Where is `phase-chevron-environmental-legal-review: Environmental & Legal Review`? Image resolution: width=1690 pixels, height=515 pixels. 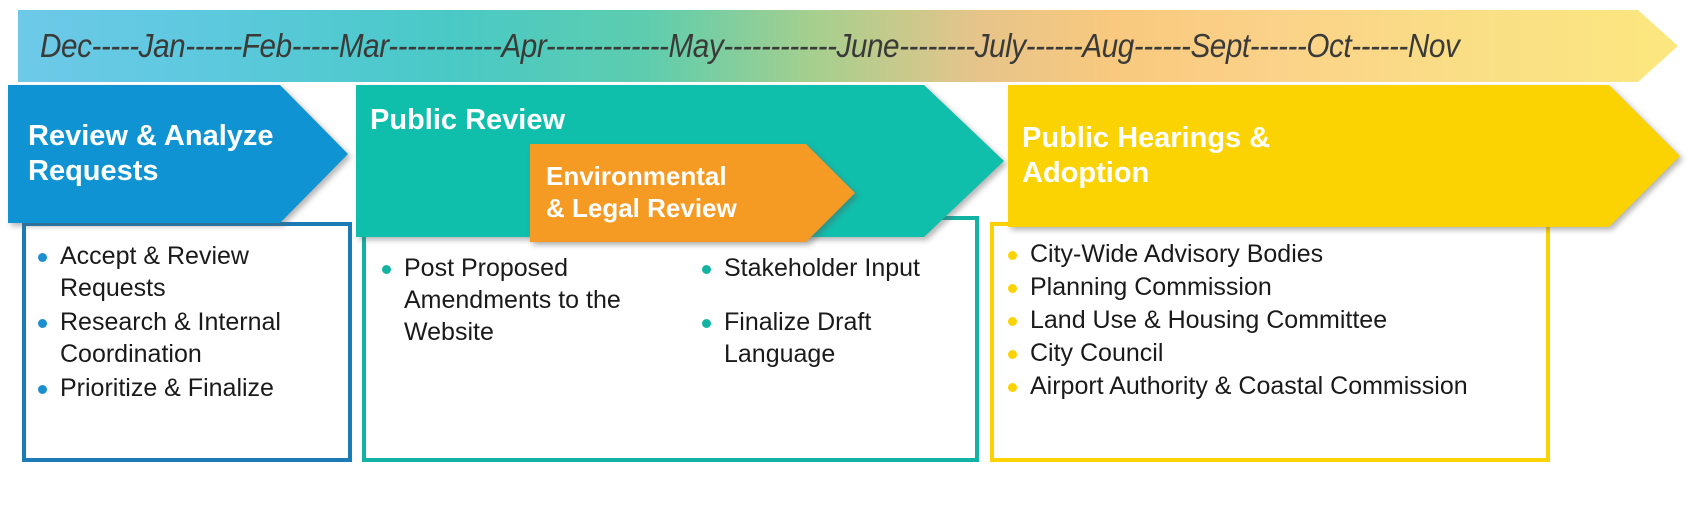 phase-chevron-environmental-legal-review: Environmental & Legal Review is located at coordinates (692, 193).